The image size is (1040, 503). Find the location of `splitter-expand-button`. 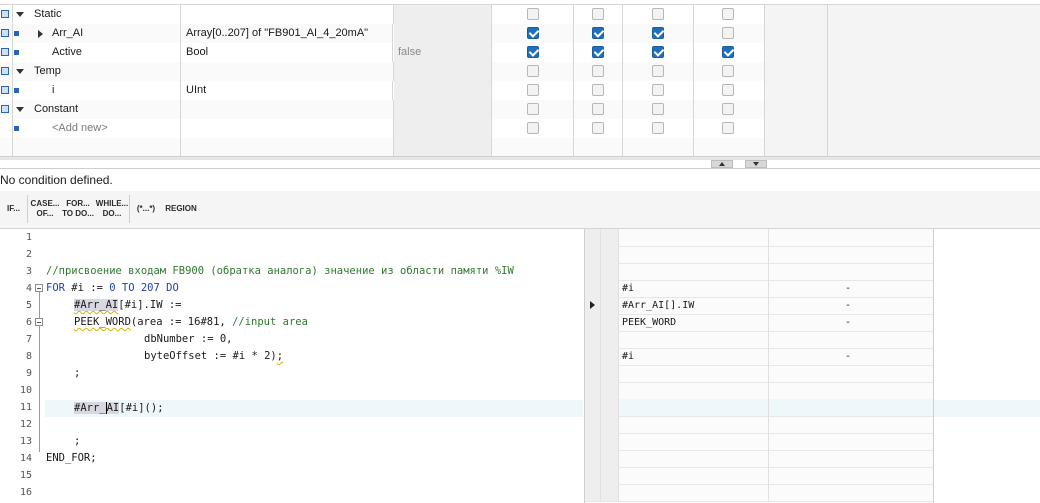

splitter-expand-button is located at coordinates (756, 164).